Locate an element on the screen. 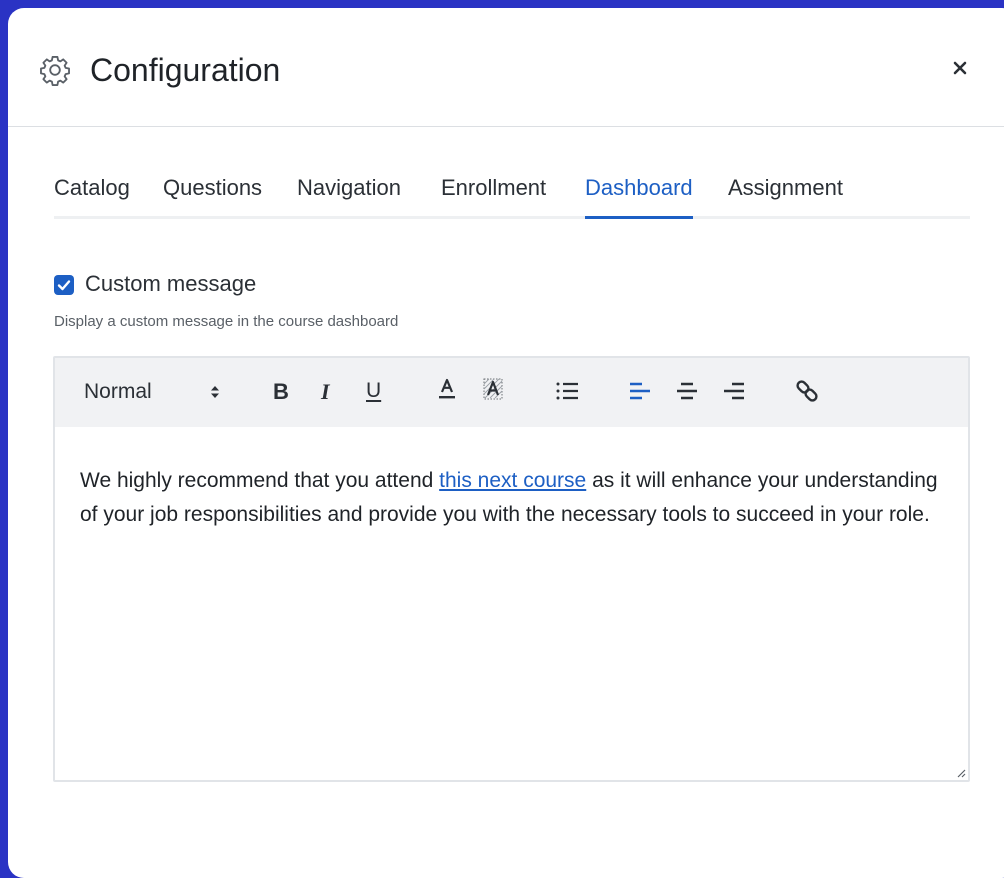 The image size is (1004, 878). editor-toolbar: Normal B I U is located at coordinates (511, 392).